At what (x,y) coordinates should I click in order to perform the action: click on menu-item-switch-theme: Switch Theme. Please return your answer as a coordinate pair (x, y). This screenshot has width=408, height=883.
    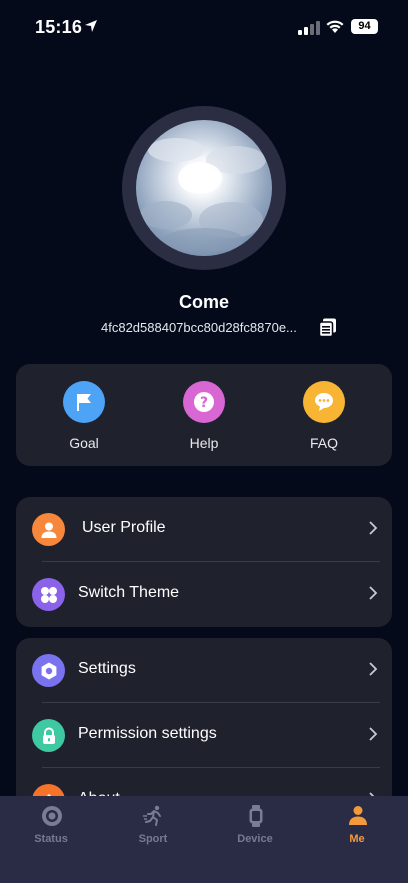
    Looking at the image, I should click on (204, 594).